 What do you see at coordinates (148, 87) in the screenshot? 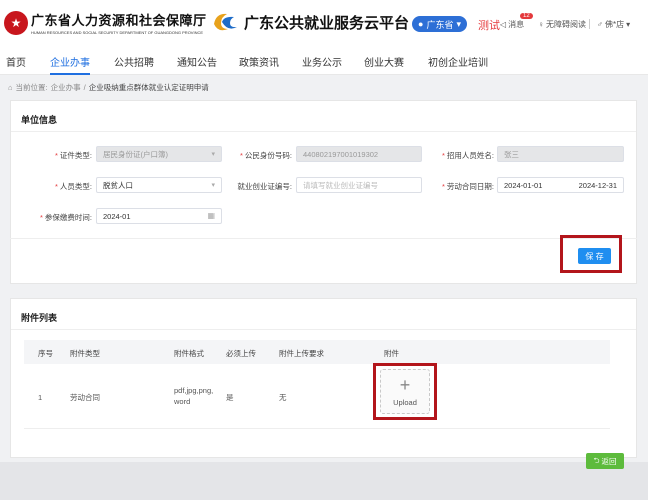
I see `breadcrumb-current: 企业吸纳重点群体就业认定证明申请` at bounding box center [148, 87].